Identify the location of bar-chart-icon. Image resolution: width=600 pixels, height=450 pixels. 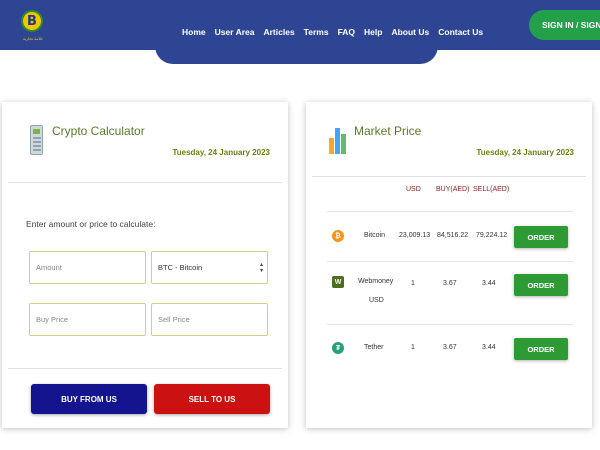
(339, 140).